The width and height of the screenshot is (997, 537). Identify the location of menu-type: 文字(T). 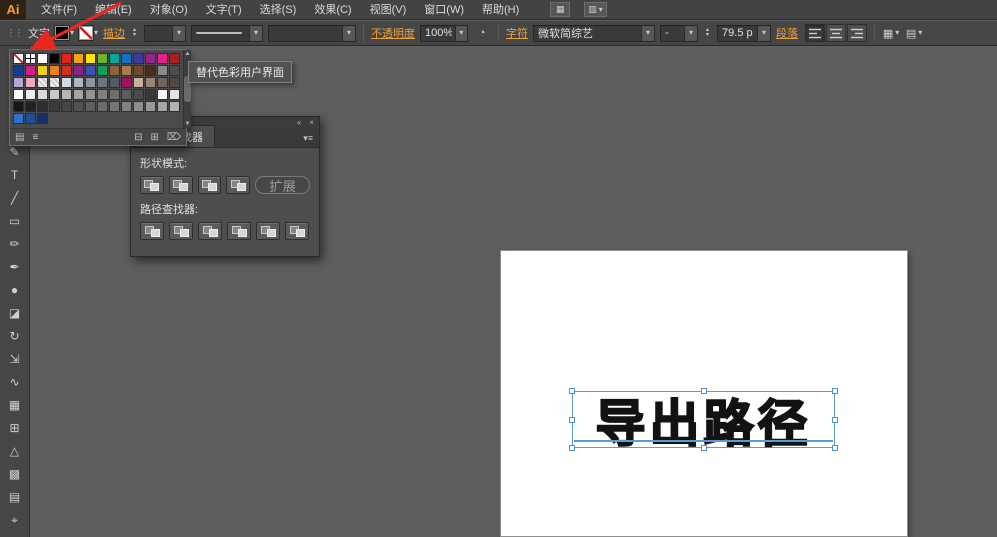
(224, 10).